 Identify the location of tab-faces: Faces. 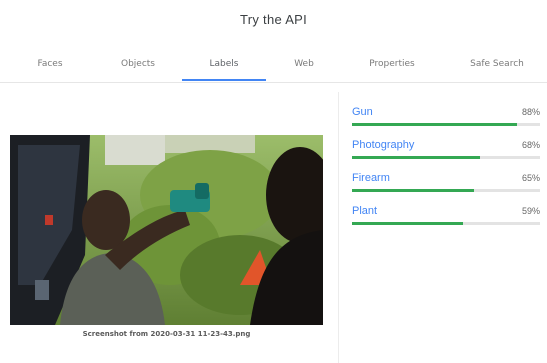
(50, 64).